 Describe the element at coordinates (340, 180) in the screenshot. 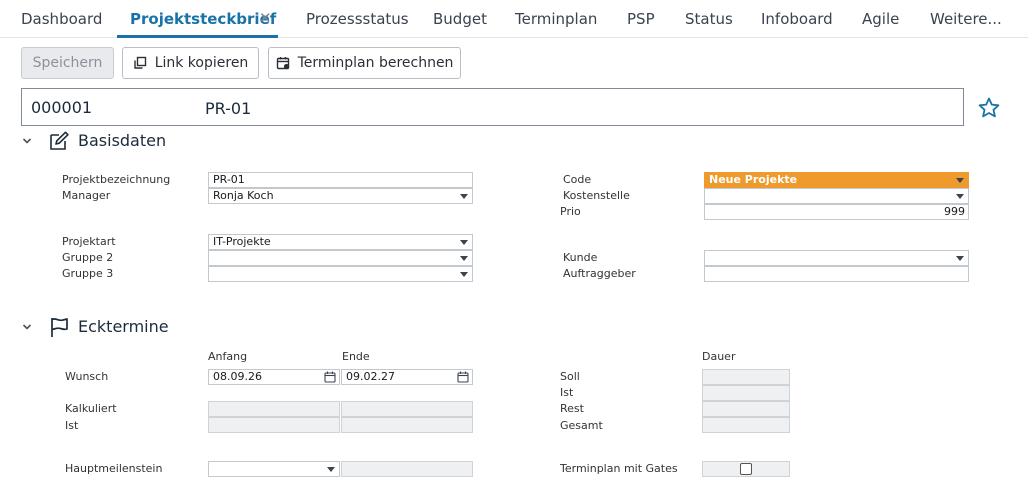

I see `projektbezeichnung-input: PR-01` at that location.